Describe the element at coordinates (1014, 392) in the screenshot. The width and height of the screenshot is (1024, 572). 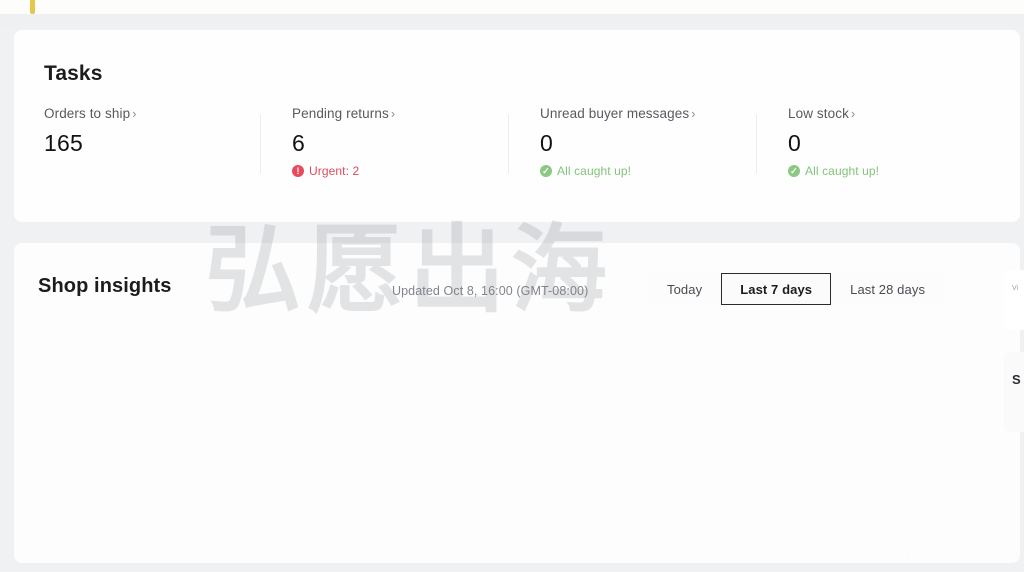
I see `right-side-panel-bottom` at that location.